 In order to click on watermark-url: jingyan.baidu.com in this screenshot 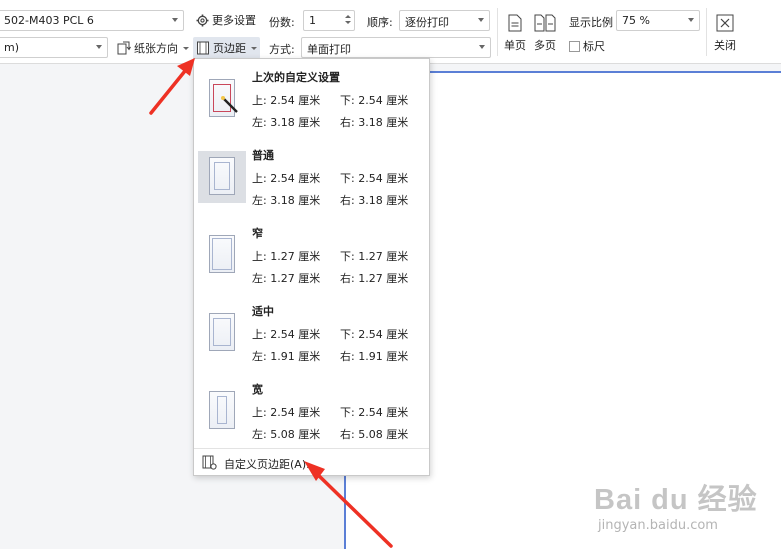, I will do `click(658, 525)`.